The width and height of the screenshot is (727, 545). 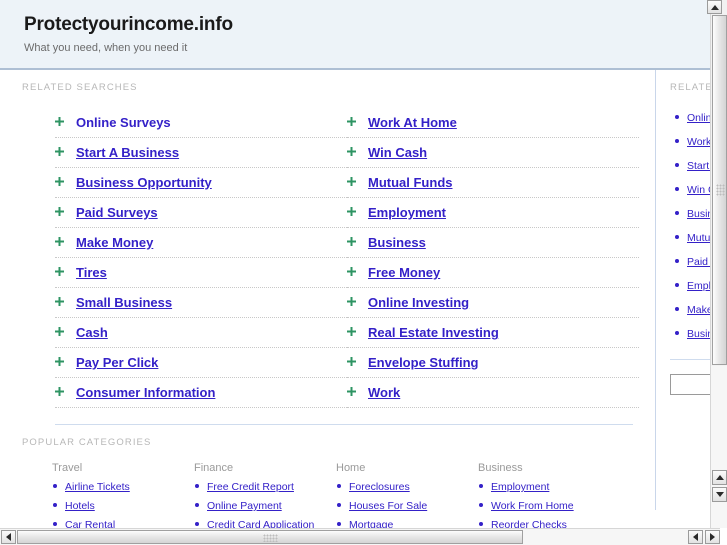 I want to click on list-item: Consumer Information, so click(x=201, y=393).